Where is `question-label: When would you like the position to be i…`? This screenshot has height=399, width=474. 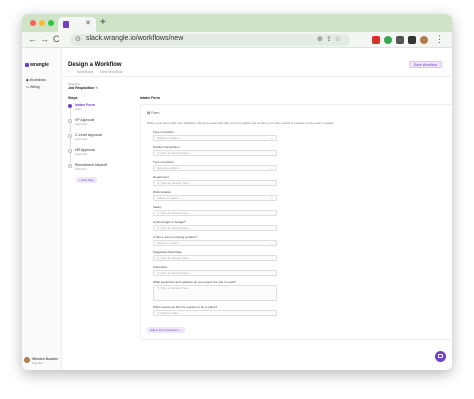 question-label: When would you like the position to be i… is located at coordinates (185, 307).